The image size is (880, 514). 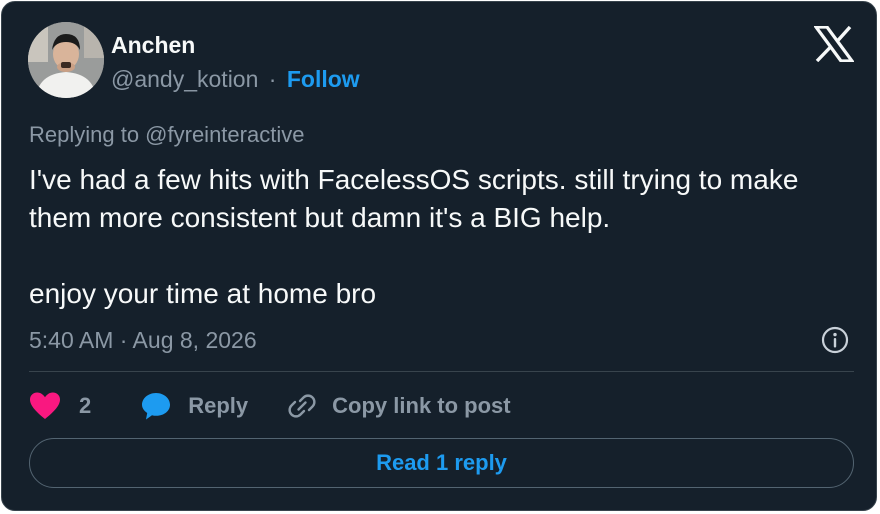 What do you see at coordinates (302, 406) in the screenshot?
I see `link-icon` at bounding box center [302, 406].